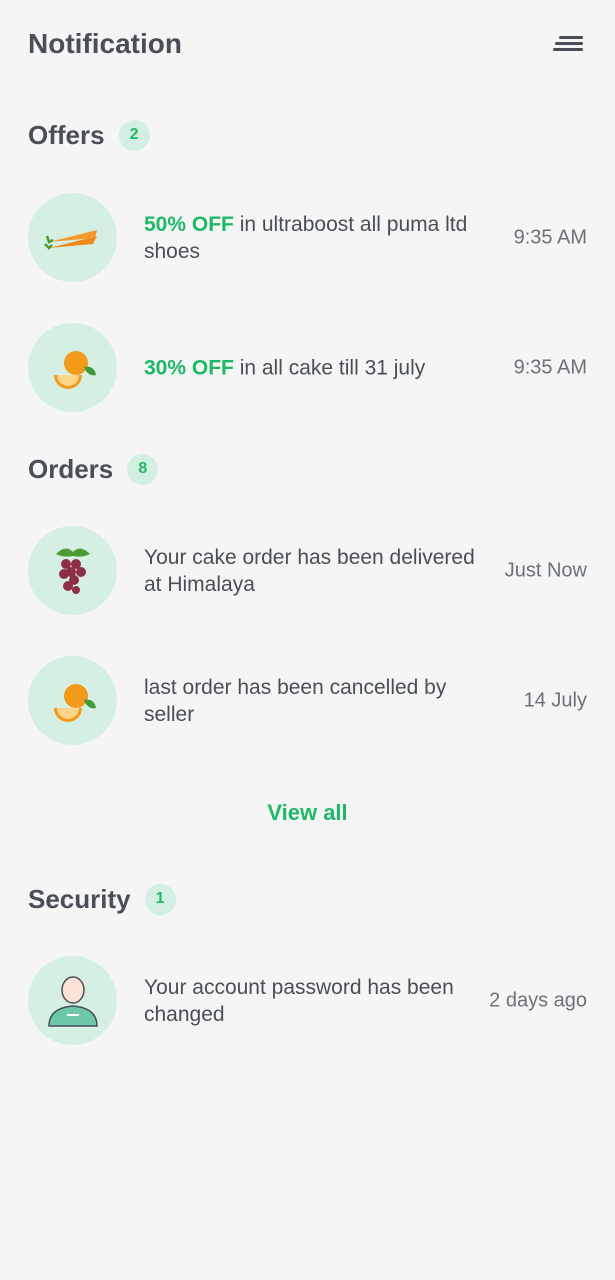 The image size is (615, 1280). What do you see at coordinates (143, 469) in the screenshot?
I see `orders-count-badge: 8` at bounding box center [143, 469].